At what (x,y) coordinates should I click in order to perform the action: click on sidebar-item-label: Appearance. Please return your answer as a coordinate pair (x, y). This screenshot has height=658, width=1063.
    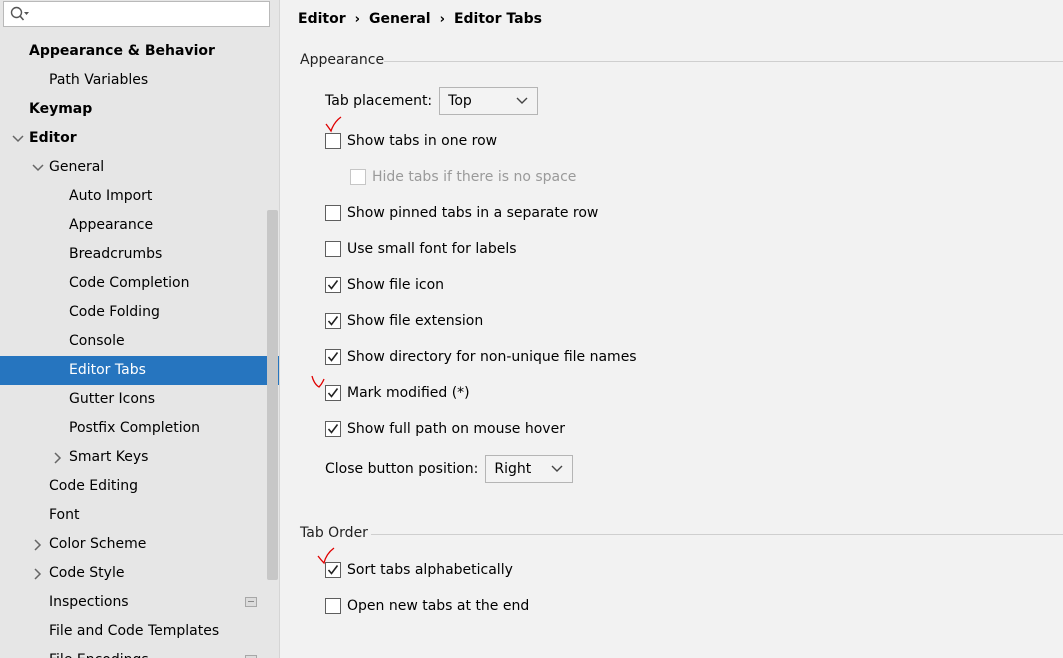
    Looking at the image, I should click on (111, 225).